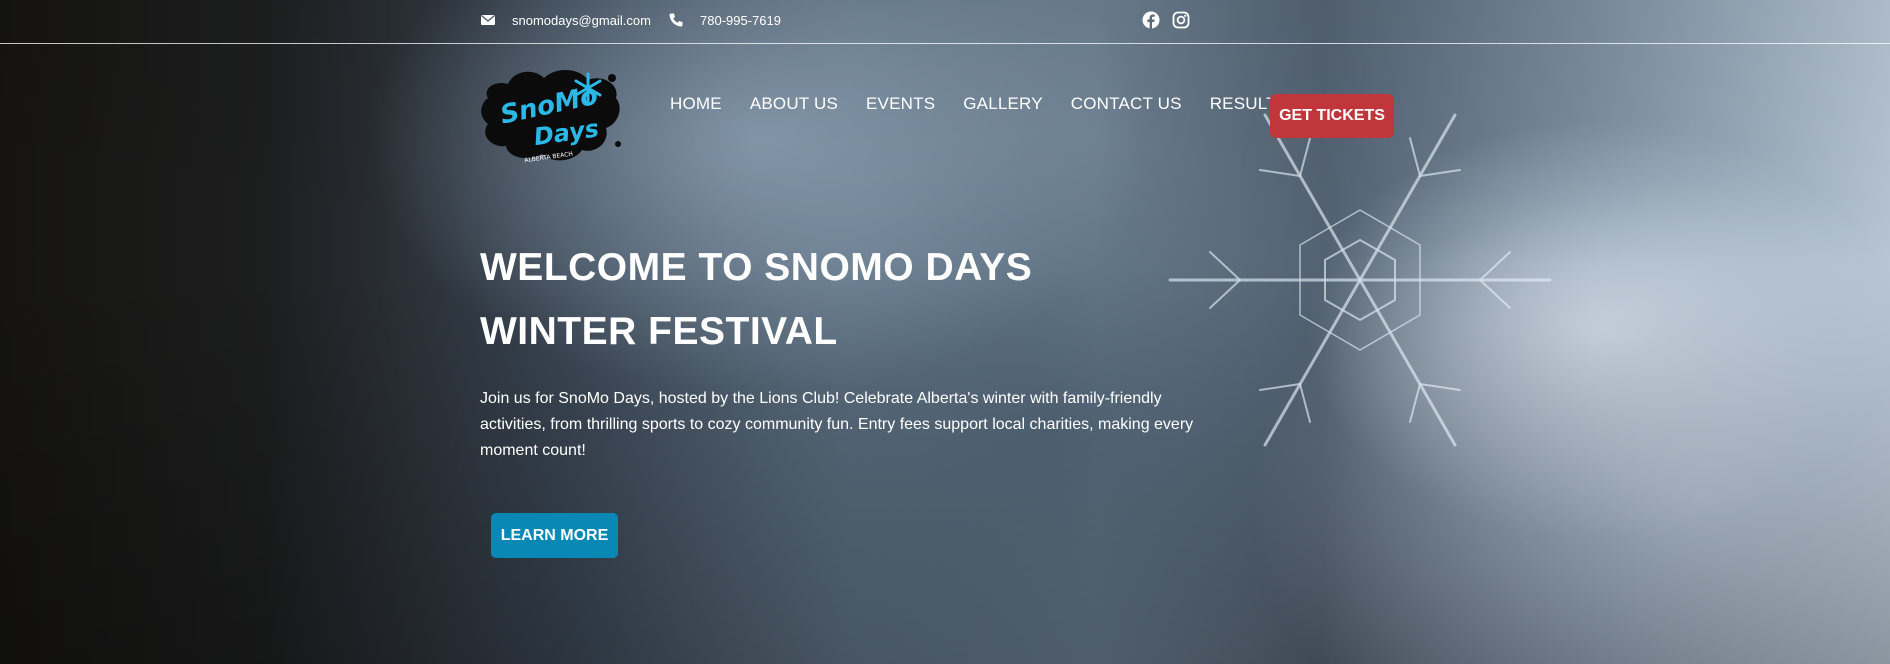 The height and width of the screenshot is (664, 1890). Describe the element at coordinates (1332, 116) in the screenshot. I see `get-tickets-button: GET TICKETS` at that location.